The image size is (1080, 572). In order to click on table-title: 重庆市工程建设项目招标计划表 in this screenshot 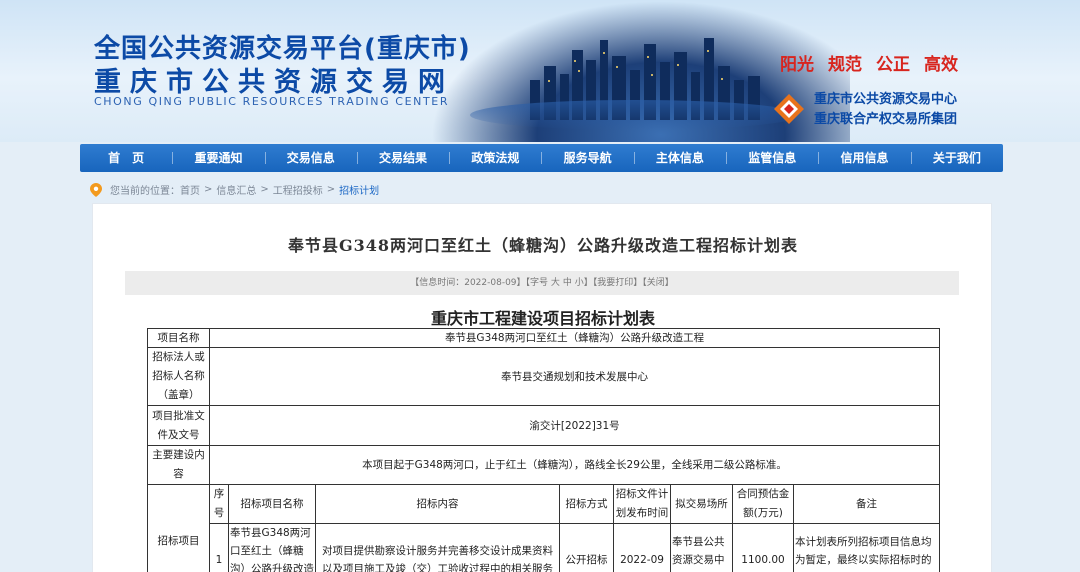, I will do `click(542, 318)`.